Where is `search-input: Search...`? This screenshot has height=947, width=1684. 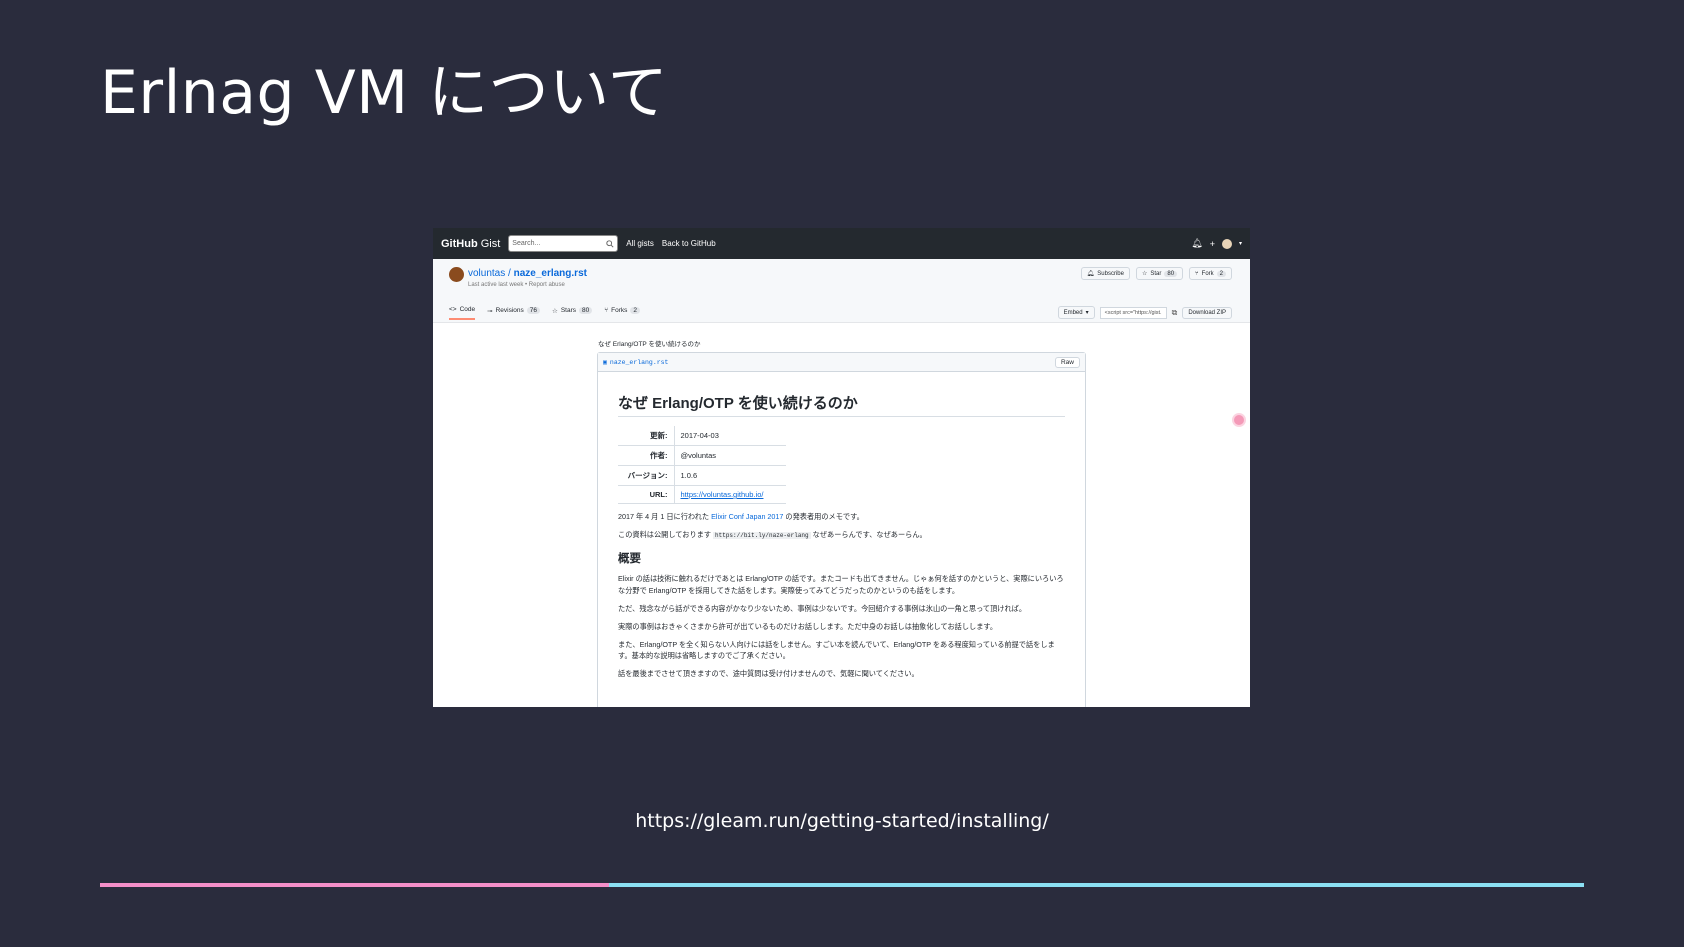
search-input: Search... is located at coordinates (563, 243).